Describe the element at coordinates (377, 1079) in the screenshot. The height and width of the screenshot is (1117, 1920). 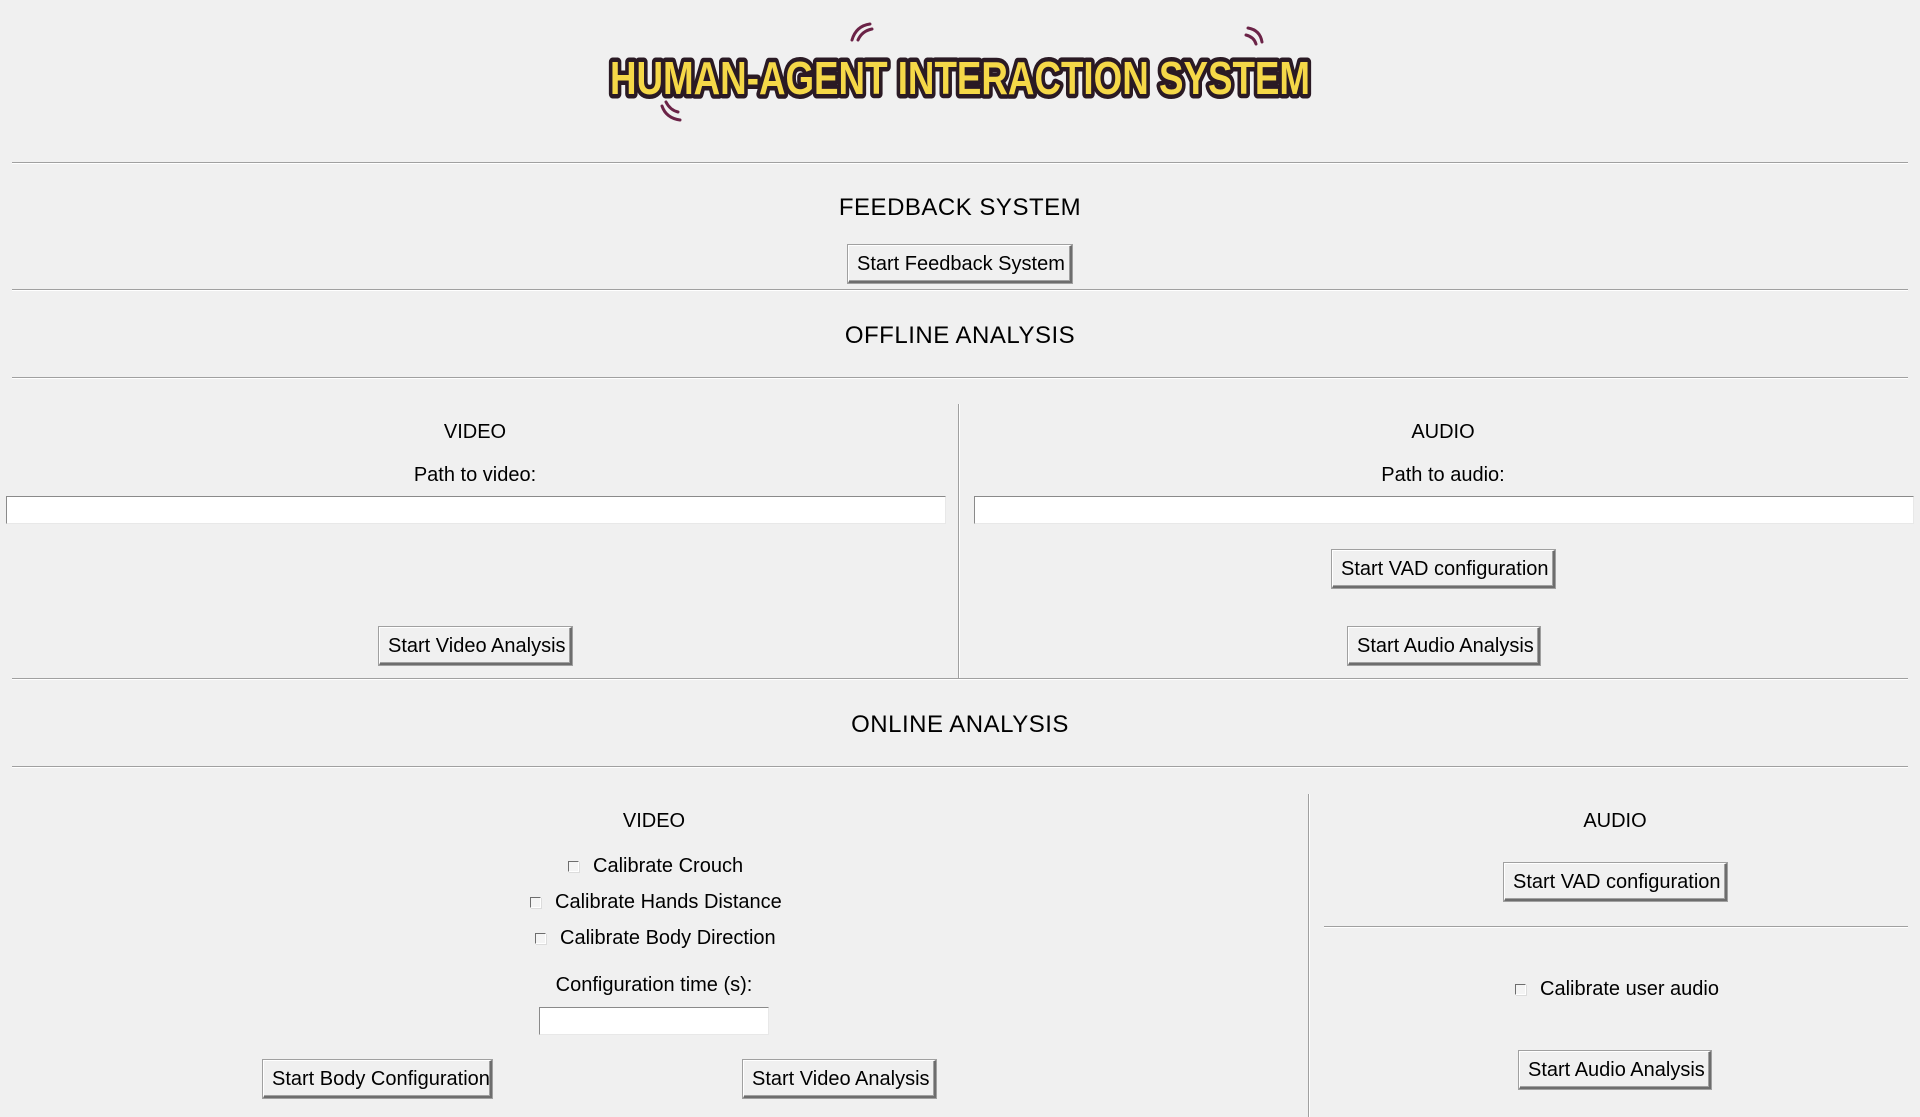
I see `start-body-configuration-button: Start Body Configuration` at that location.